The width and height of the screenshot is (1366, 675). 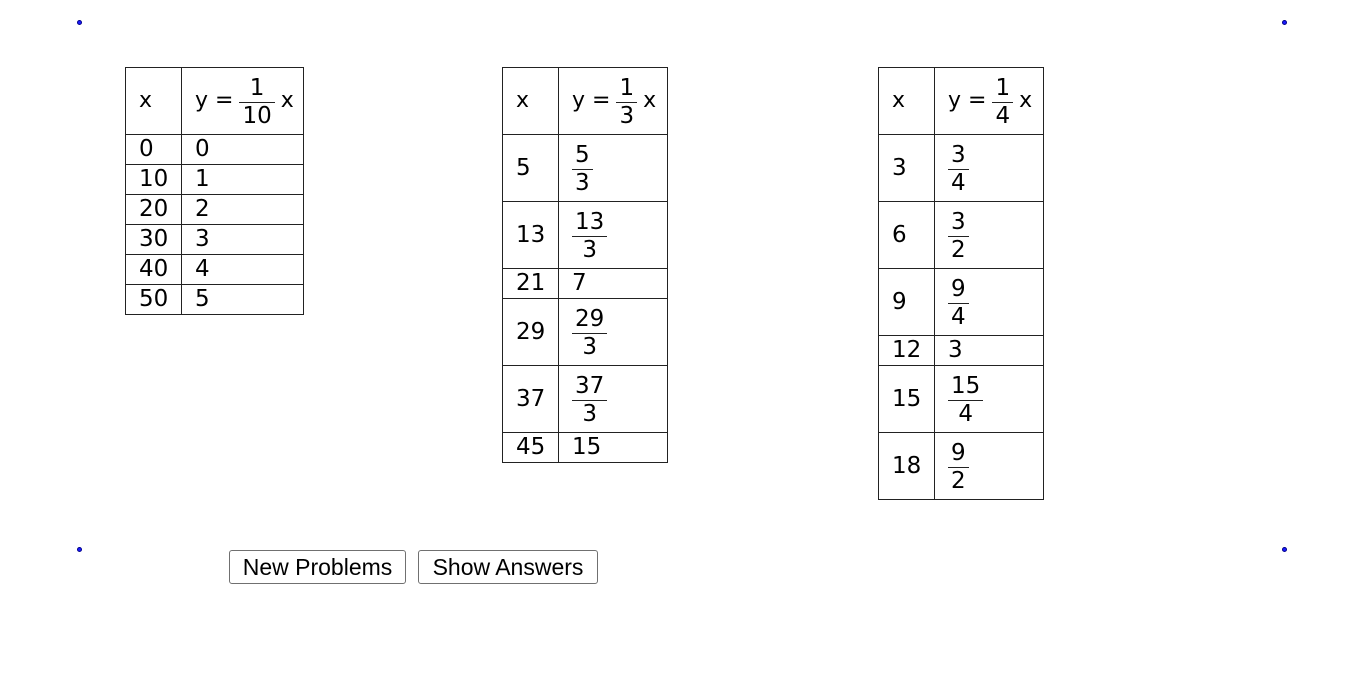 What do you see at coordinates (906, 466) in the screenshot?
I see `x-value: 18` at bounding box center [906, 466].